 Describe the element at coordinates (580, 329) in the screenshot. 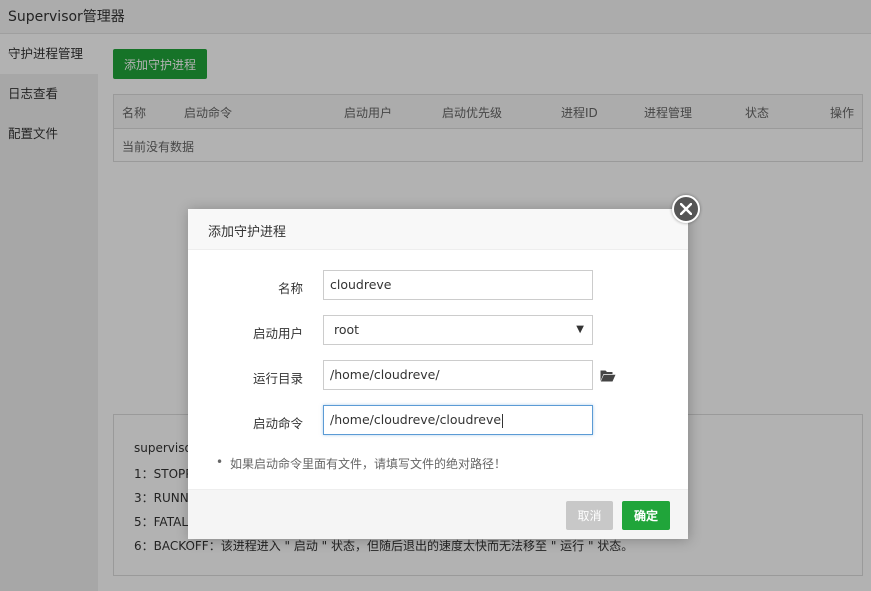

I see `dropdown-arrow-icon: ▼` at that location.